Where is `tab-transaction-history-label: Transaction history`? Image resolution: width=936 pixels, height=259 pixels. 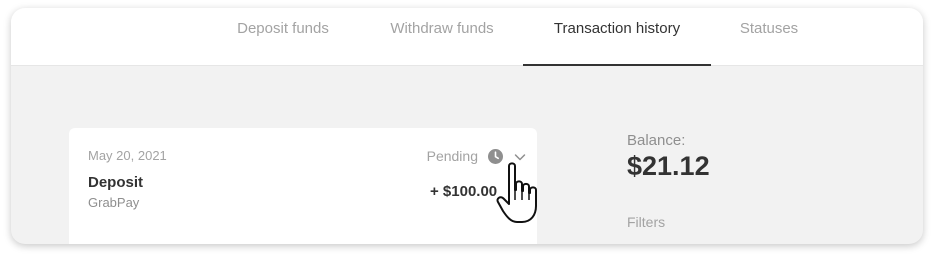
tab-transaction-history-label: Transaction history is located at coordinates (617, 28).